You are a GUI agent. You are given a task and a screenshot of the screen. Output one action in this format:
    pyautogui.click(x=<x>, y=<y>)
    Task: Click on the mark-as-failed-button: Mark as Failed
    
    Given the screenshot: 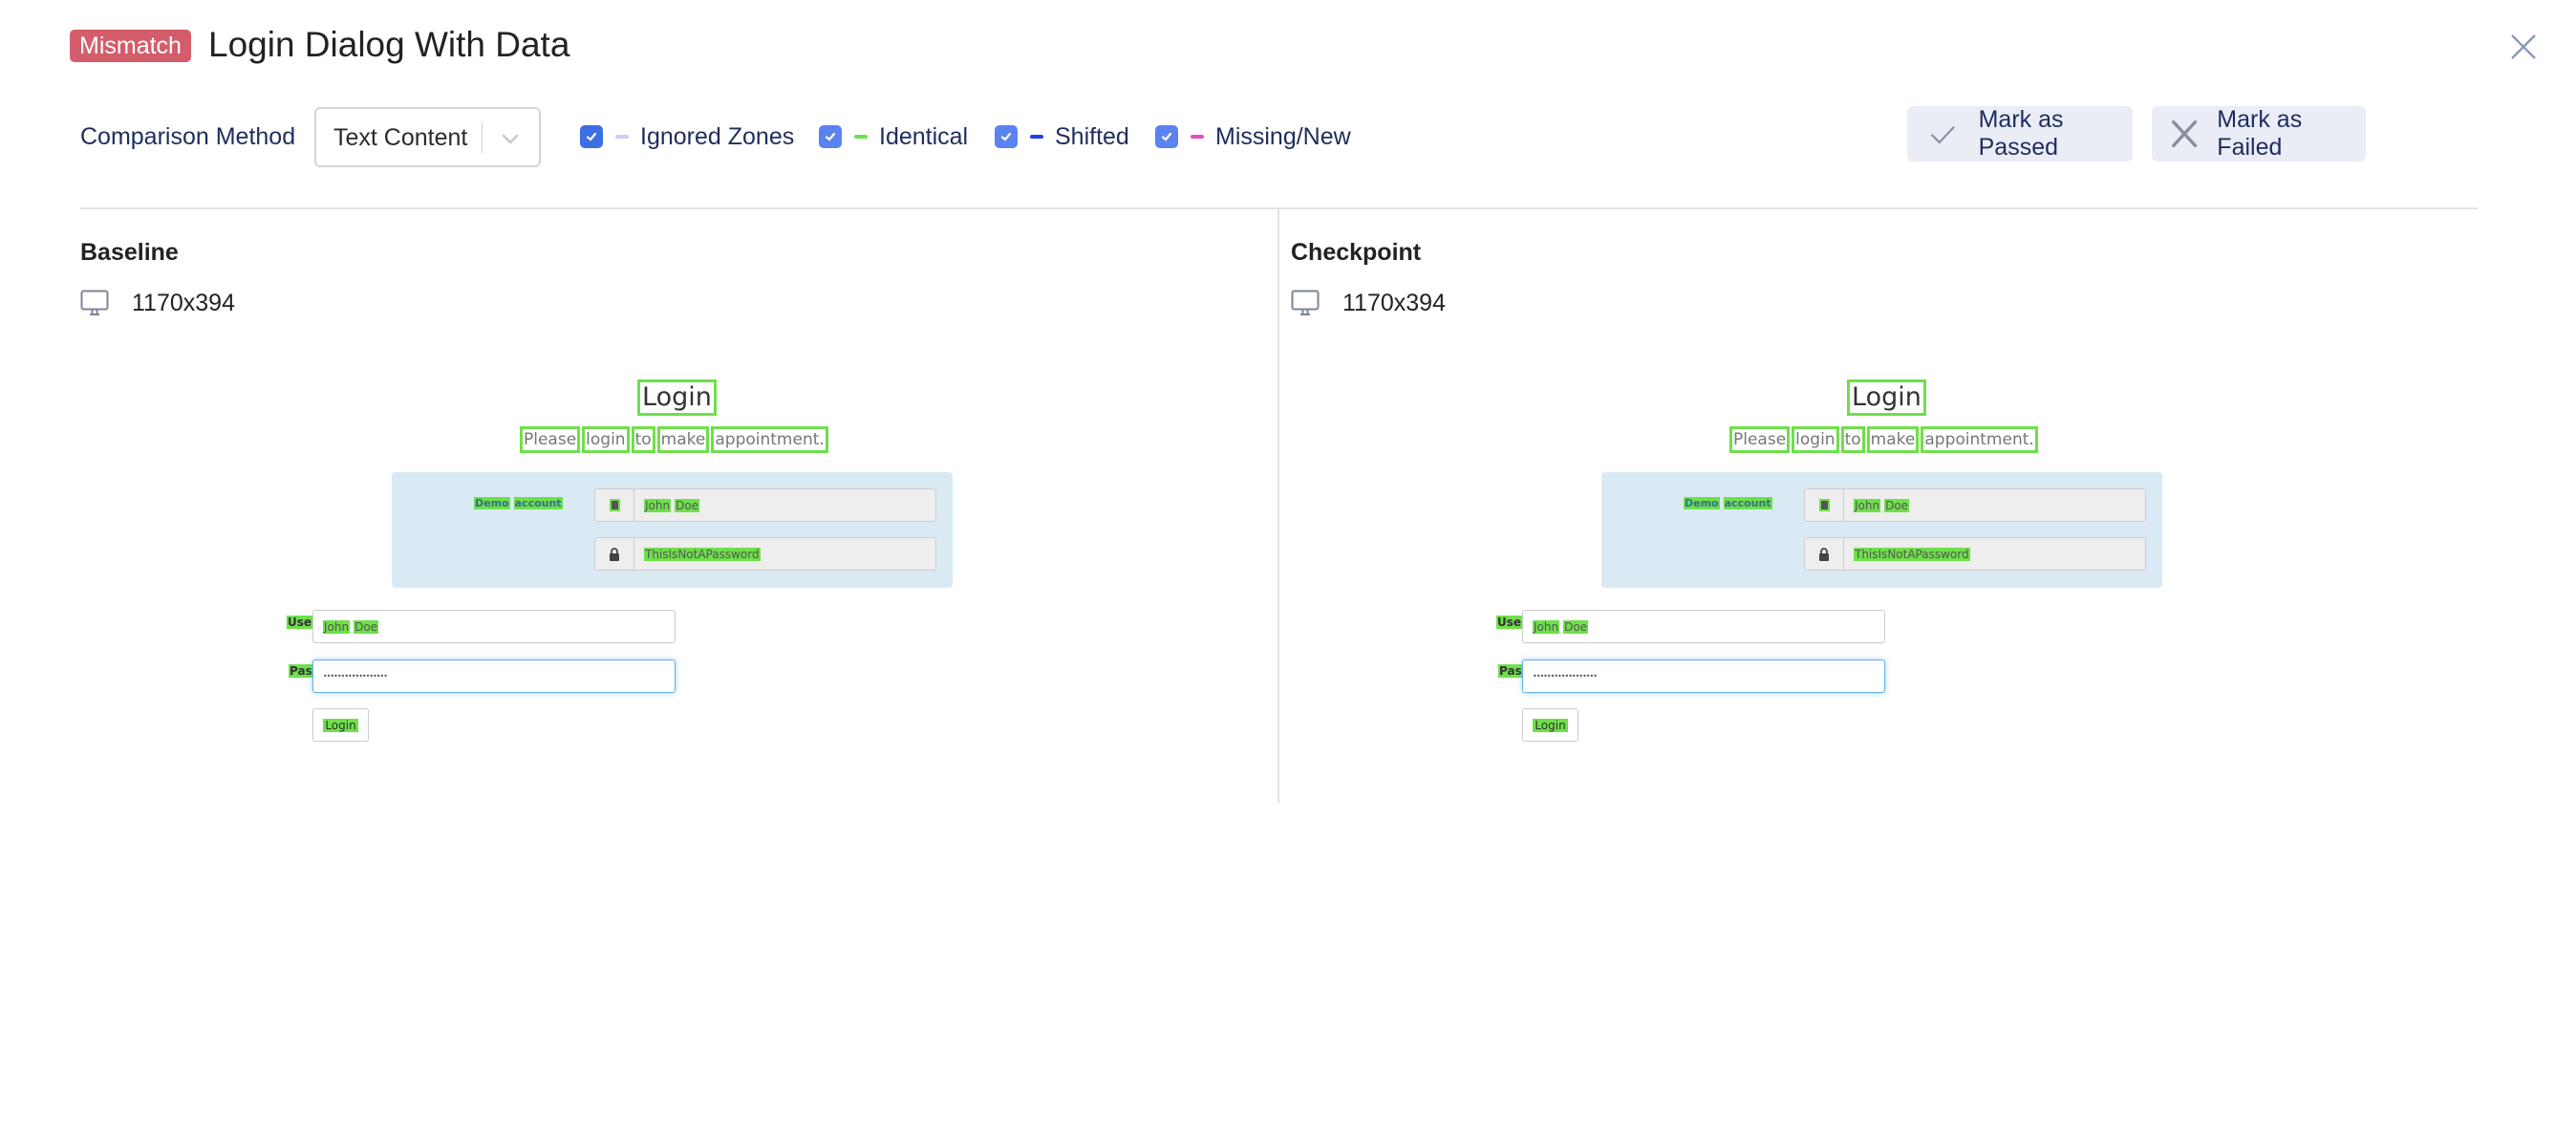 What is the action you would take?
    pyautogui.click(x=2259, y=134)
    